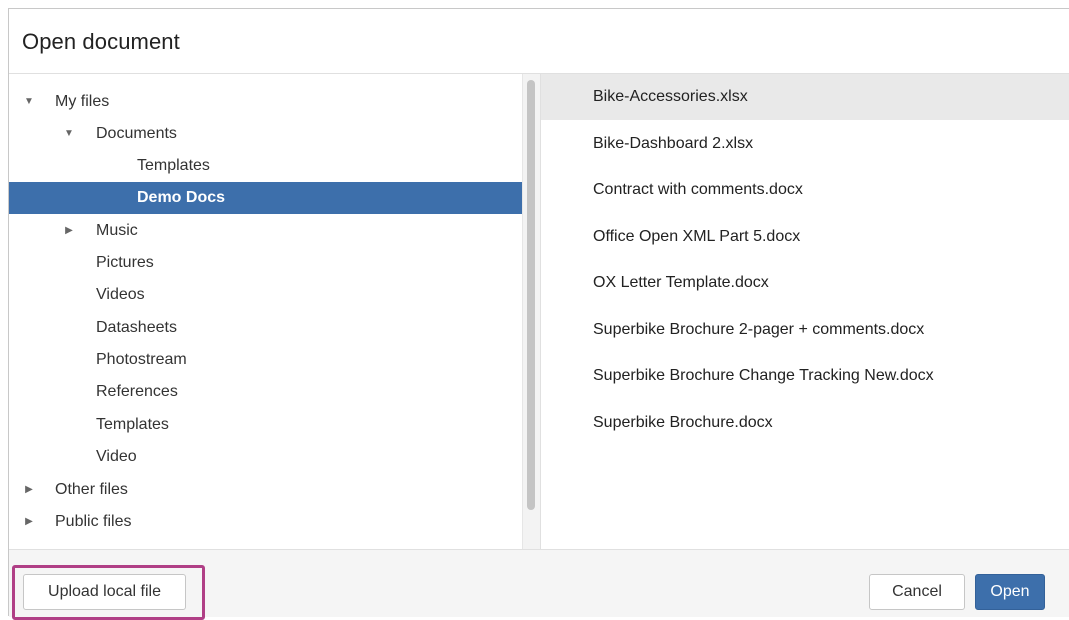 The height and width of the screenshot is (620, 1069). I want to click on tree-item-pictures: Pictures, so click(265, 263).